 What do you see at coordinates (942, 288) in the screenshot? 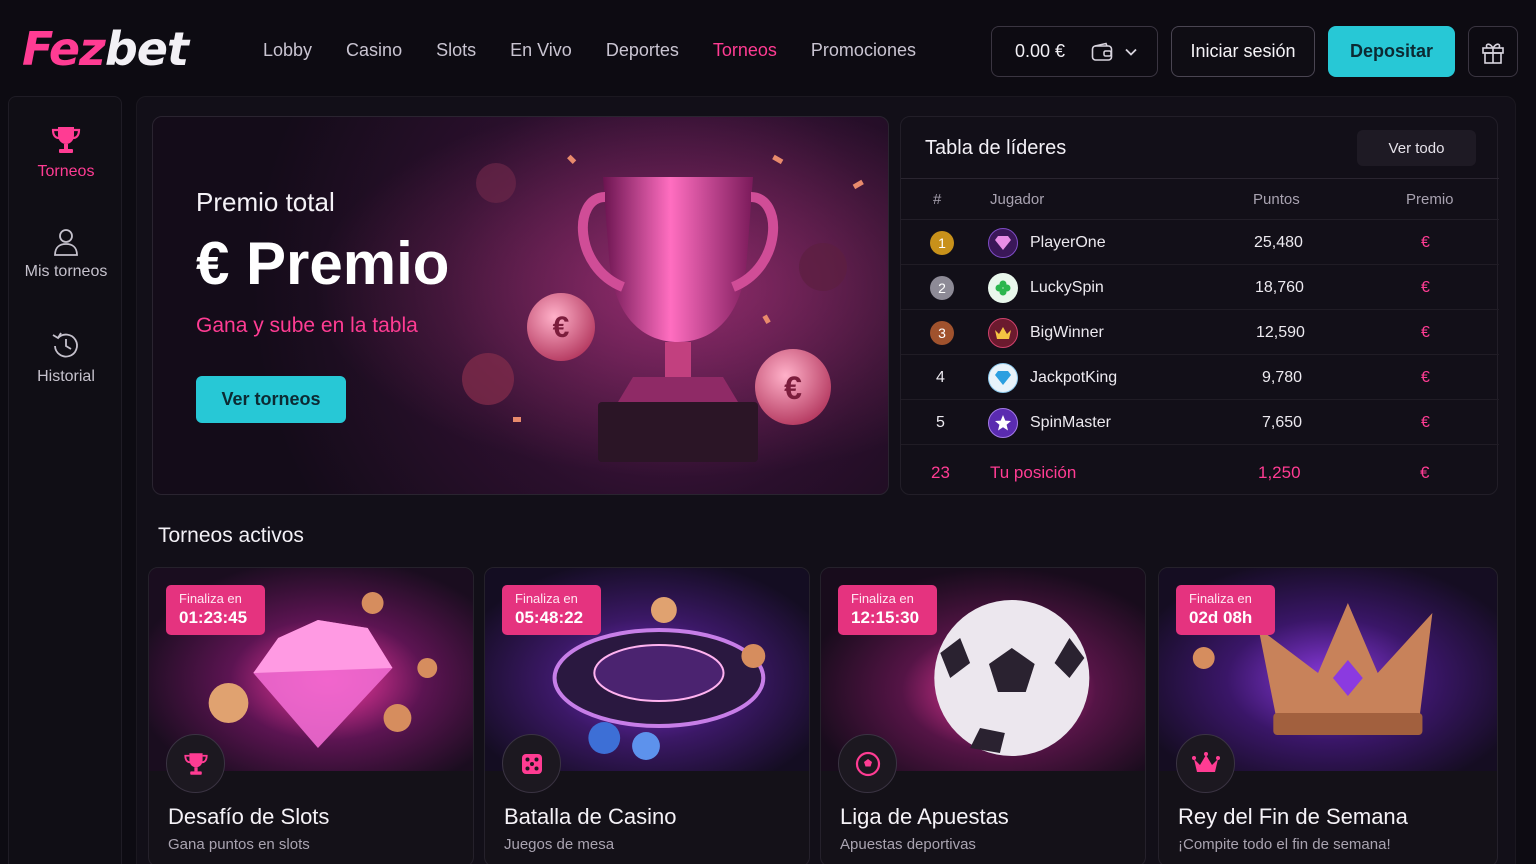
I see `silver-medal-badge: 2` at bounding box center [942, 288].